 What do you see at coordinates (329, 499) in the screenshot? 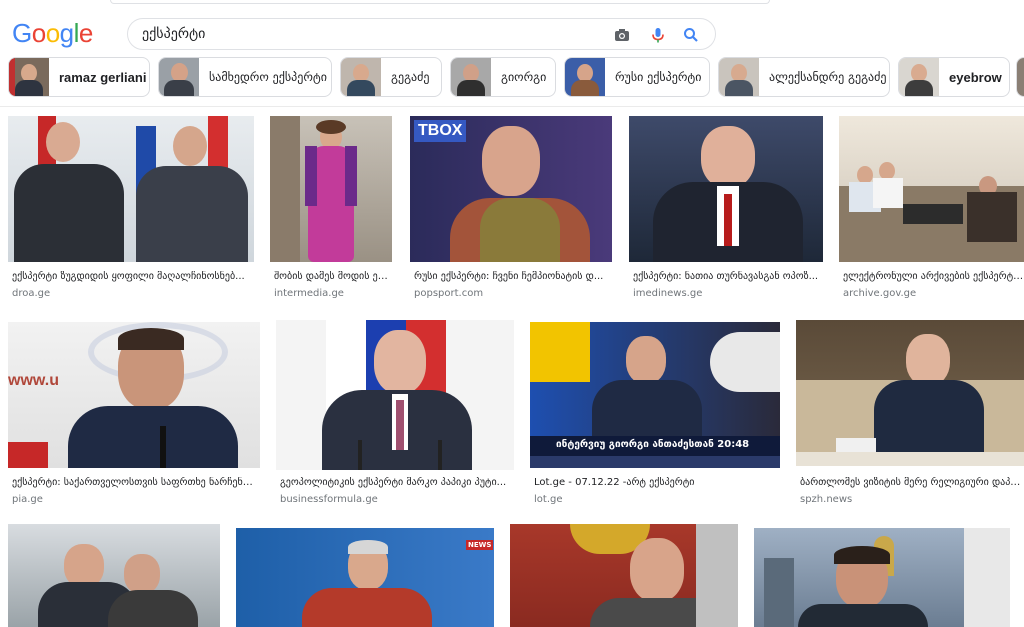
I see `result-source: businessformula.ge` at bounding box center [329, 499].